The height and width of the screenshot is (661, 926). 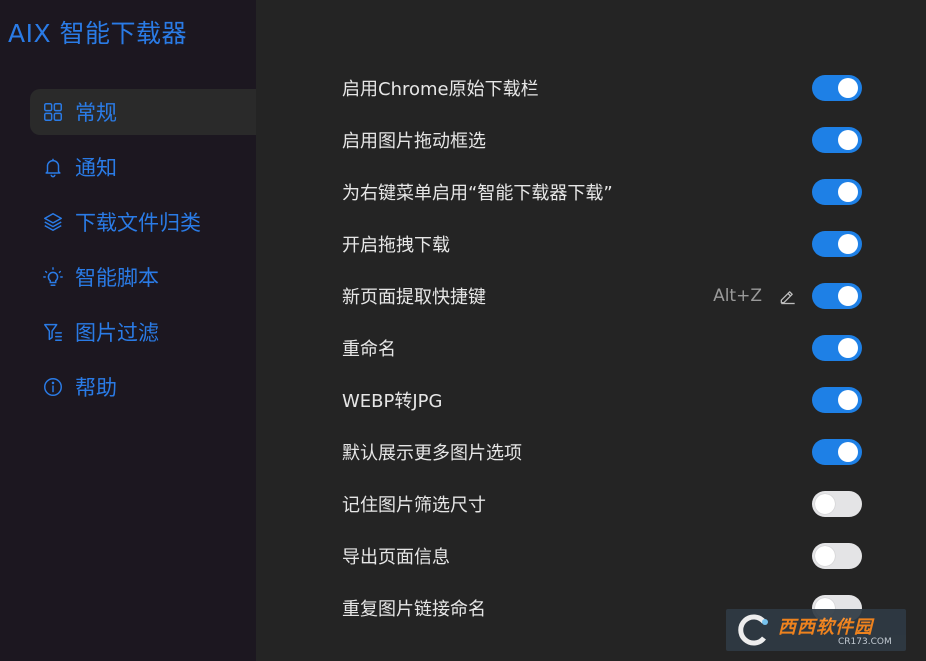 I want to click on setting-row-rename: 重命名, so click(x=602, y=348).